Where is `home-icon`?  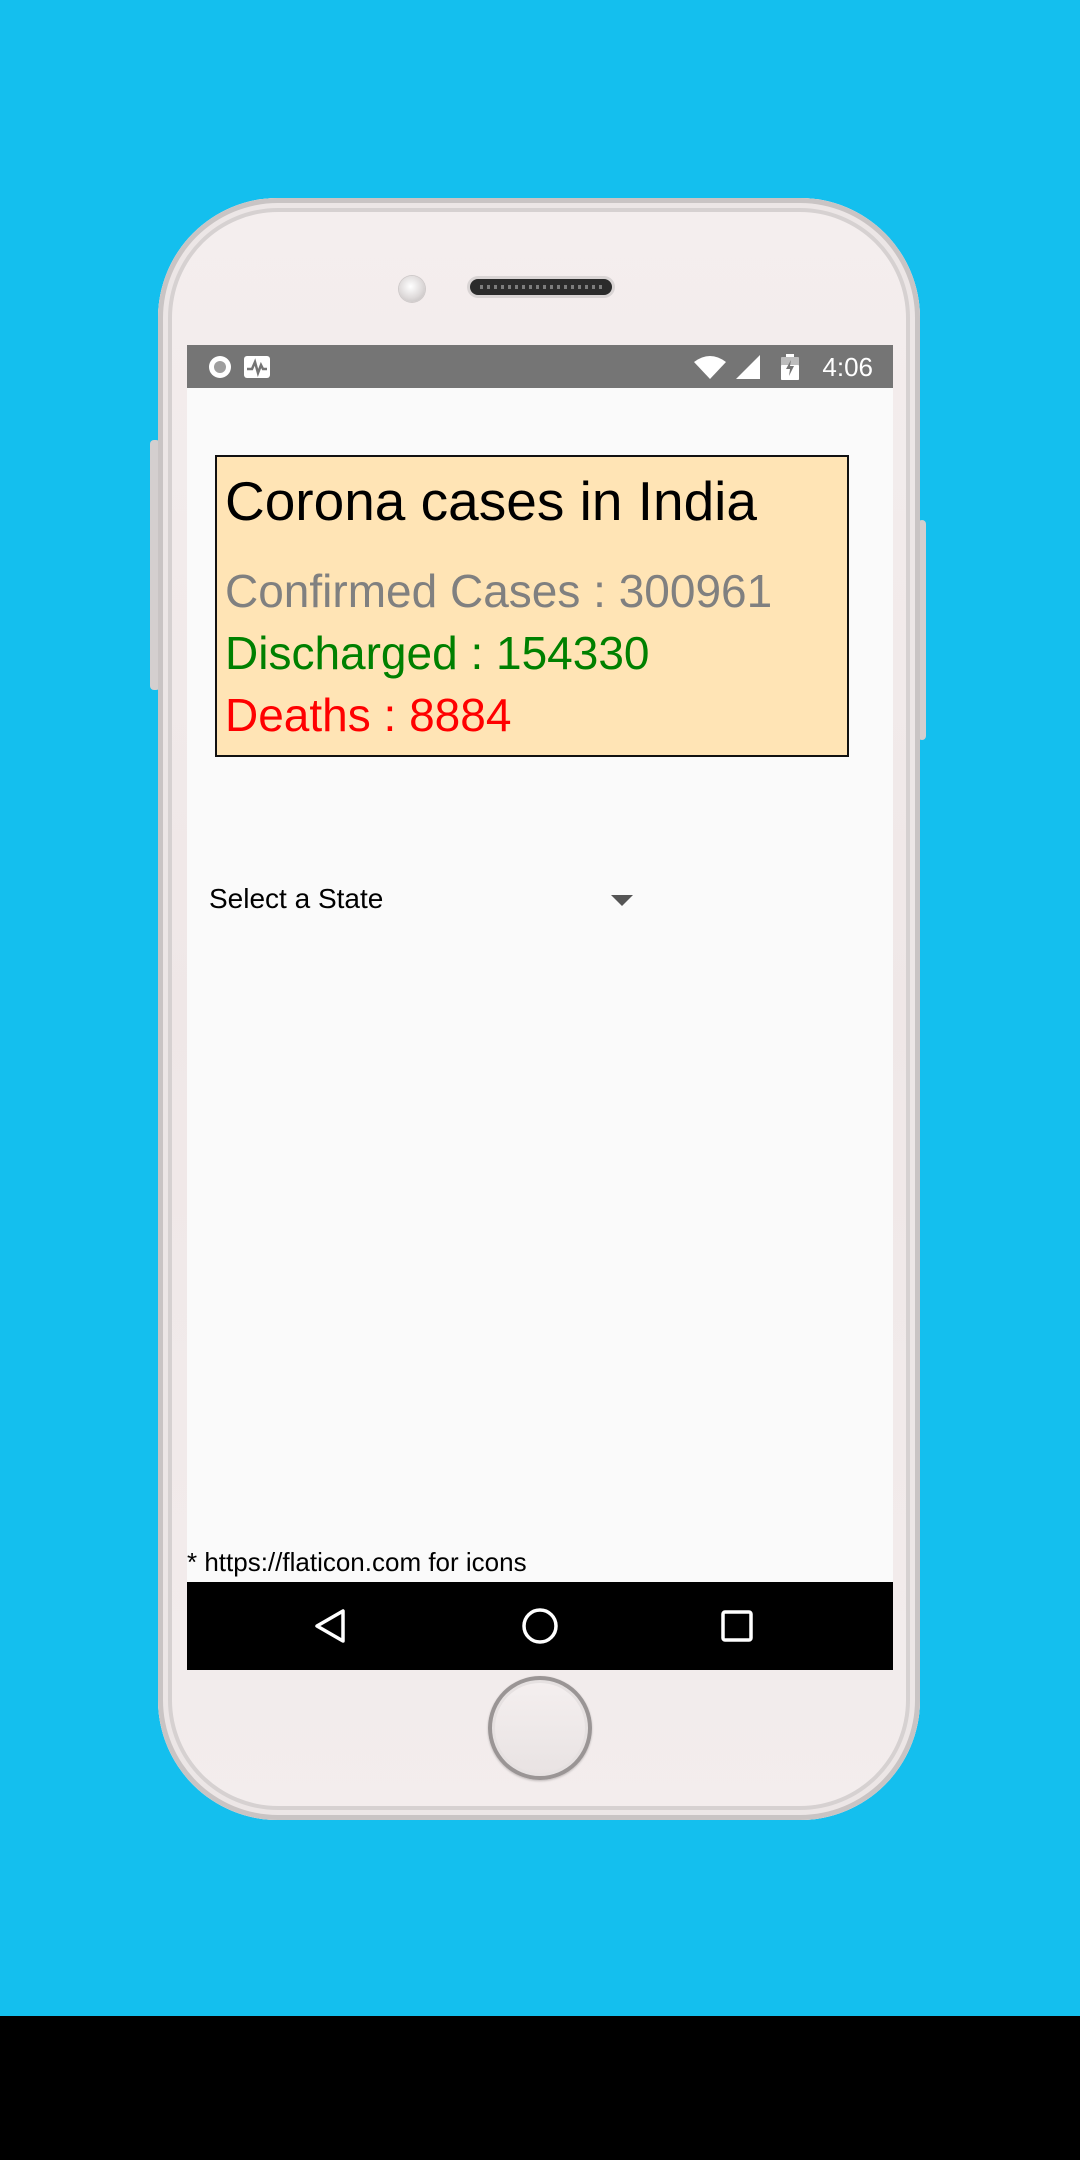
home-icon is located at coordinates (540, 1626).